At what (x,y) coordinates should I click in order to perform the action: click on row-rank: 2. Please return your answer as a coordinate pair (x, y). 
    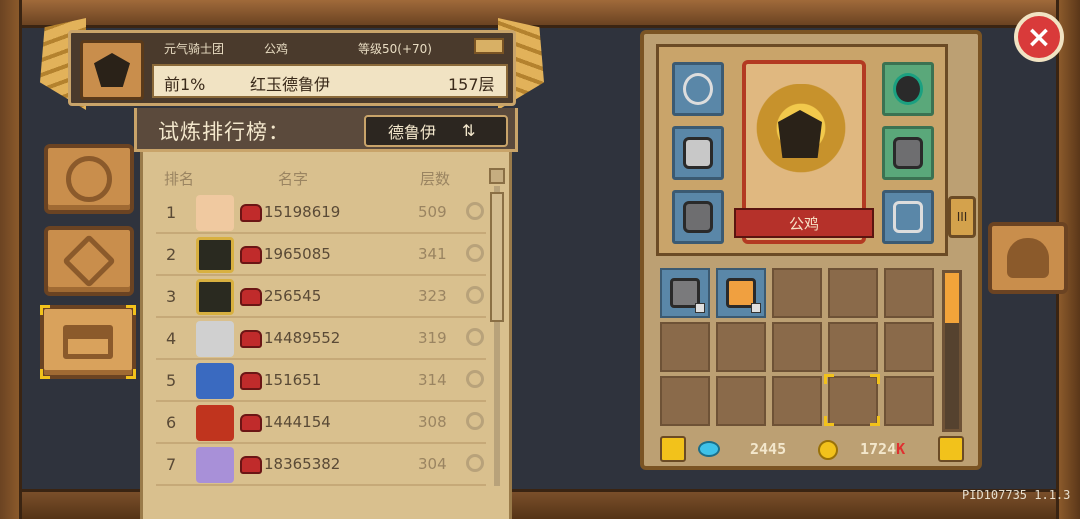
    Looking at the image, I should click on (171, 254).